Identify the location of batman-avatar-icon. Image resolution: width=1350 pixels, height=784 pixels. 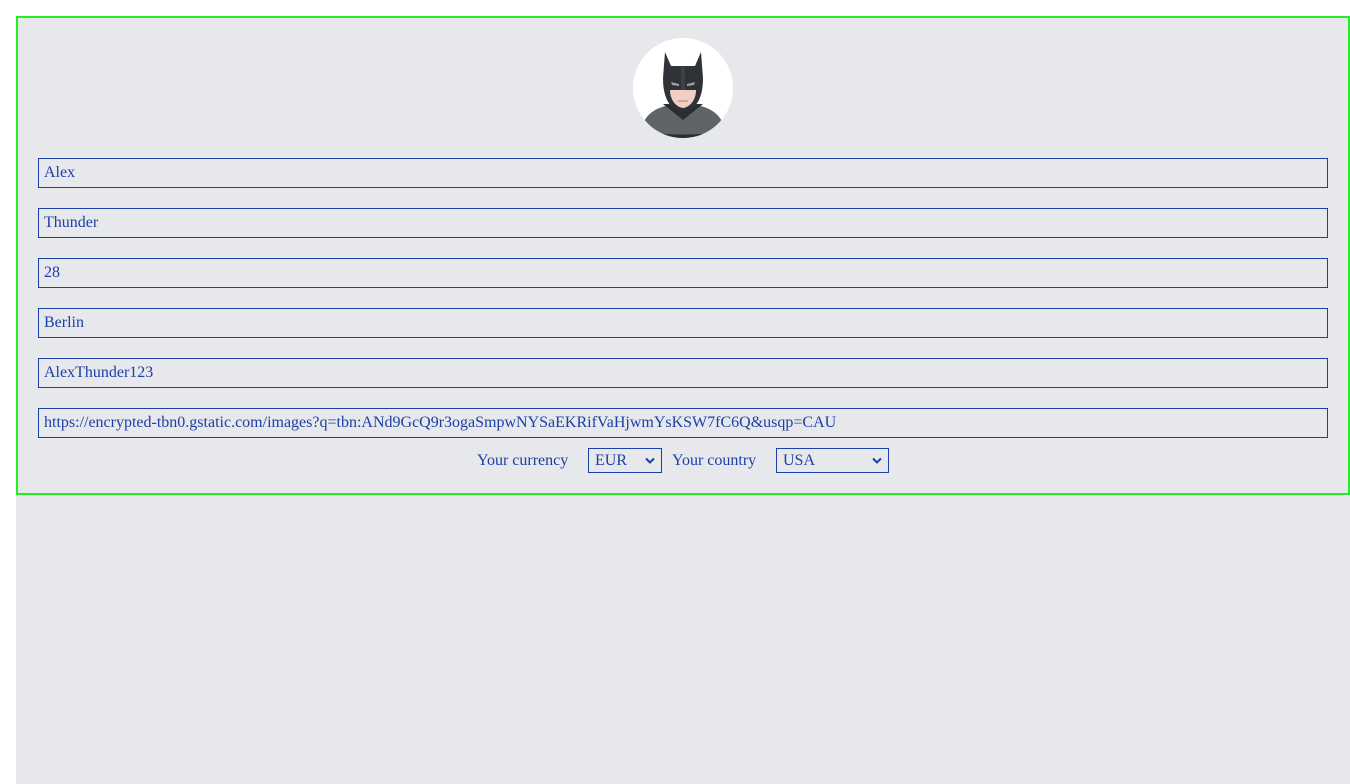
(683, 88).